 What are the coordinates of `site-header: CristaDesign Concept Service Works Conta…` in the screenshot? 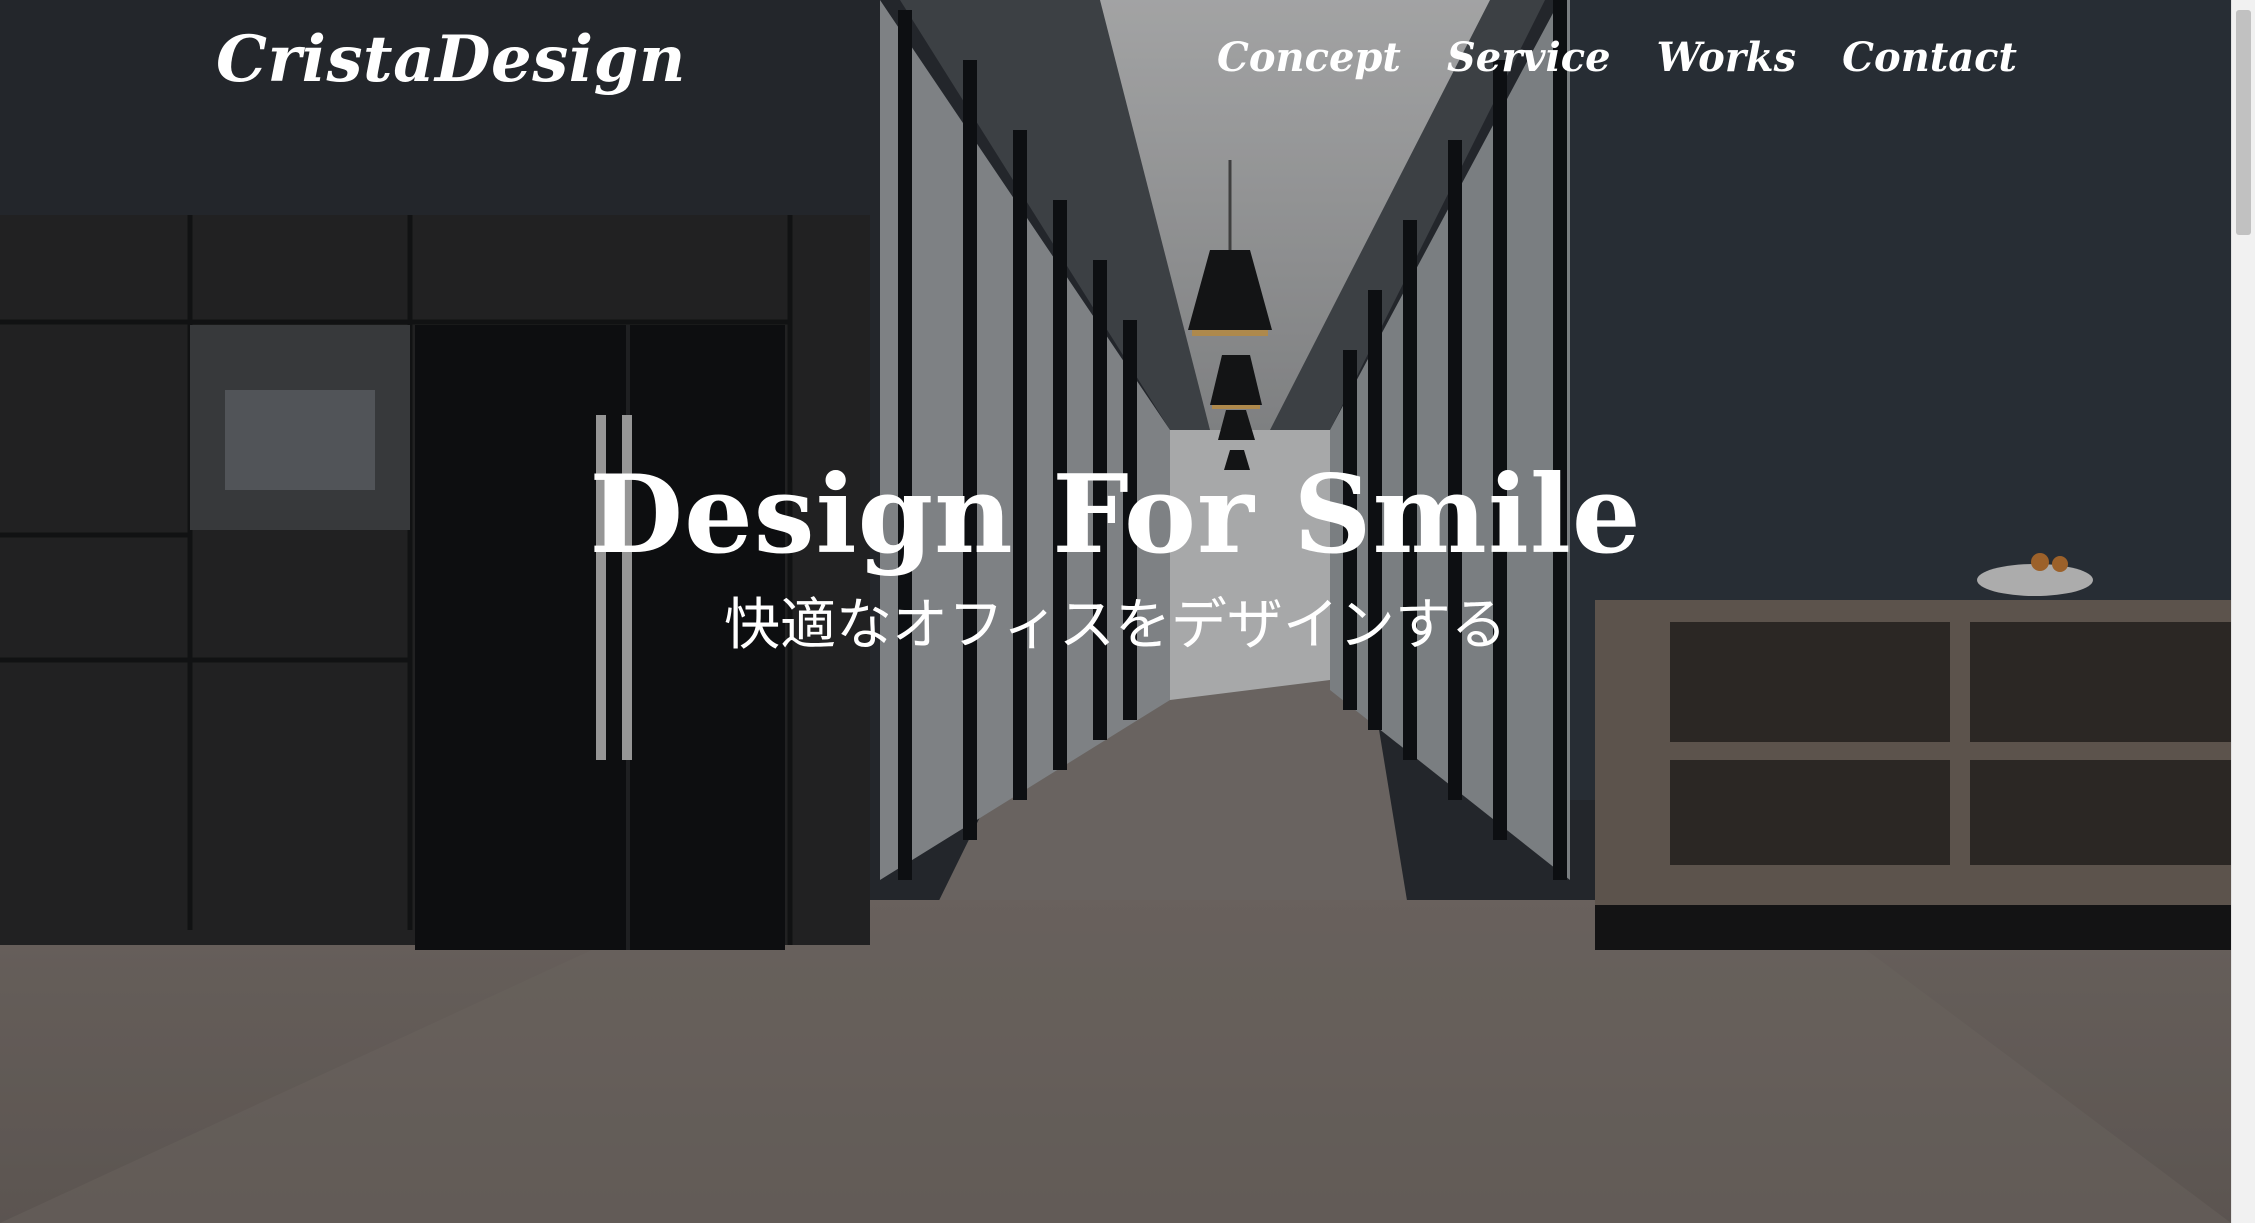 It's located at (1115, 60).